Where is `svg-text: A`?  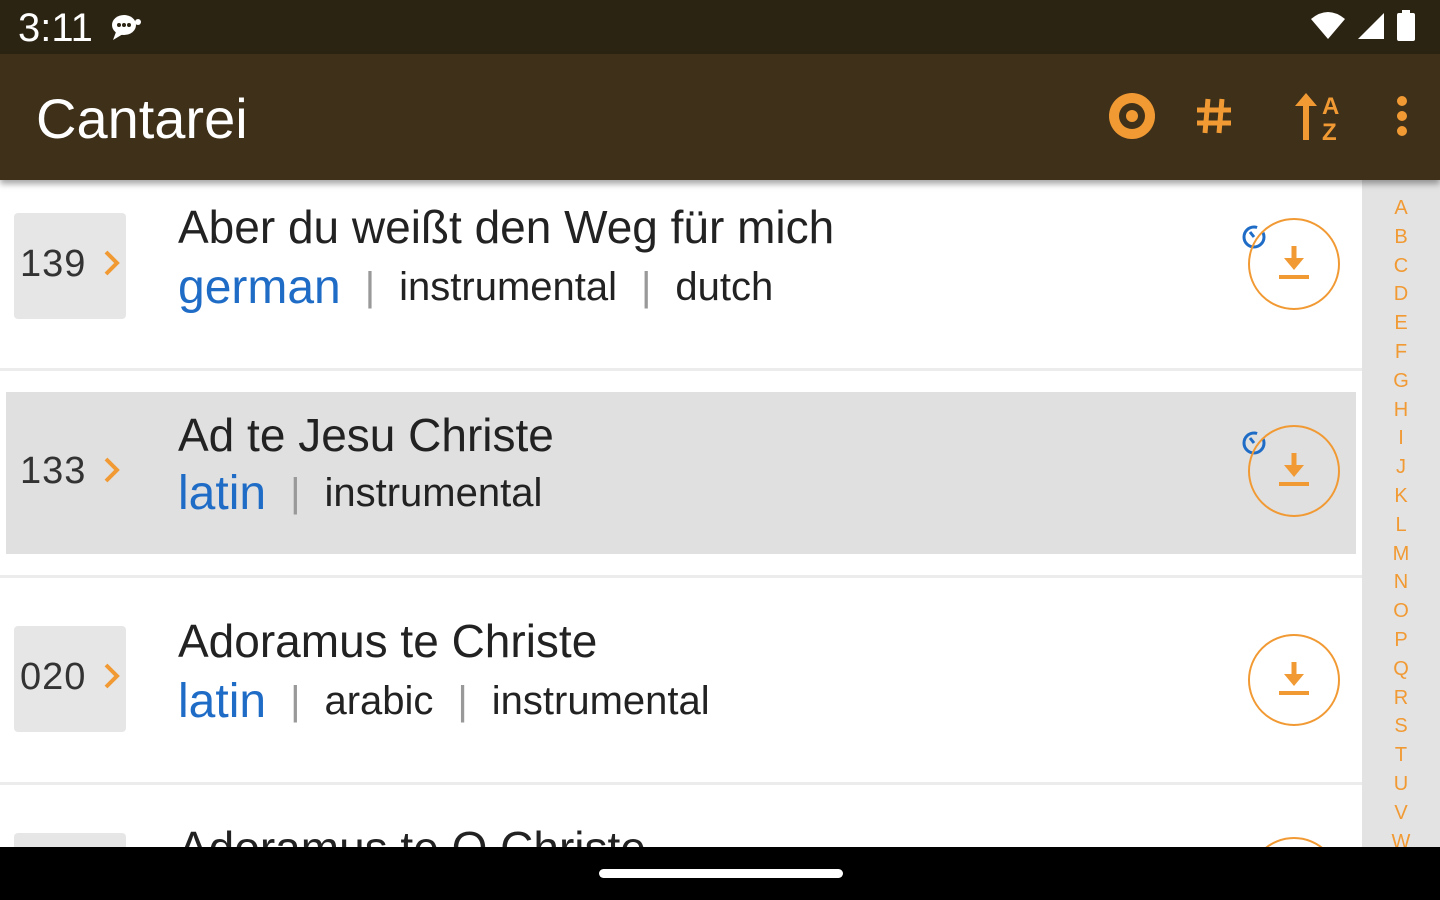
svg-text: A is located at coordinates (1330, 106).